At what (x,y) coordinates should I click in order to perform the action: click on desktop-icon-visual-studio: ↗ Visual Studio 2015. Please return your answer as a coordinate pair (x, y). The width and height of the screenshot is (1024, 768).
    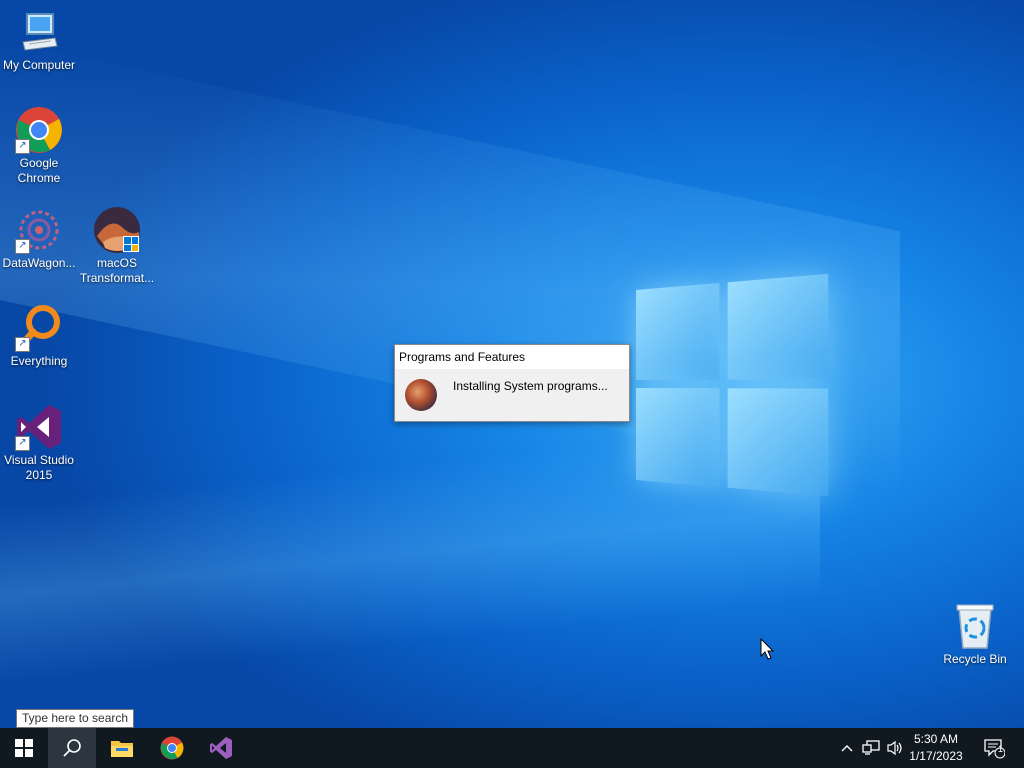
    Looking at the image, I should click on (39, 443).